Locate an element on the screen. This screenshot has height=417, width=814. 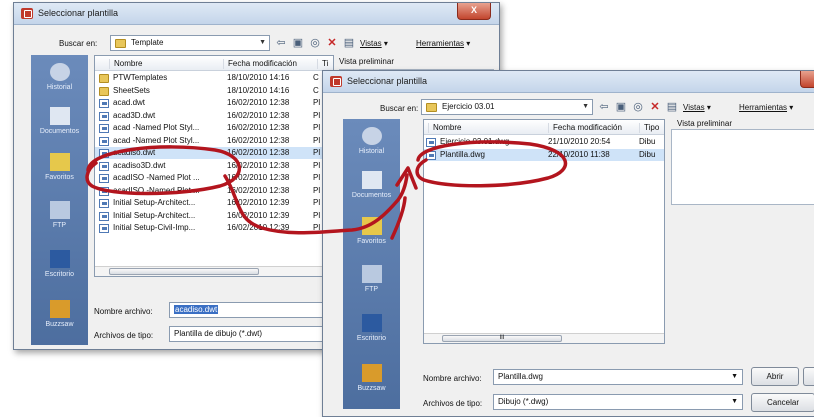
file-row: Plantilla.dwg 22/10/2010 11:38 Dibu is located at coordinates (544, 154).